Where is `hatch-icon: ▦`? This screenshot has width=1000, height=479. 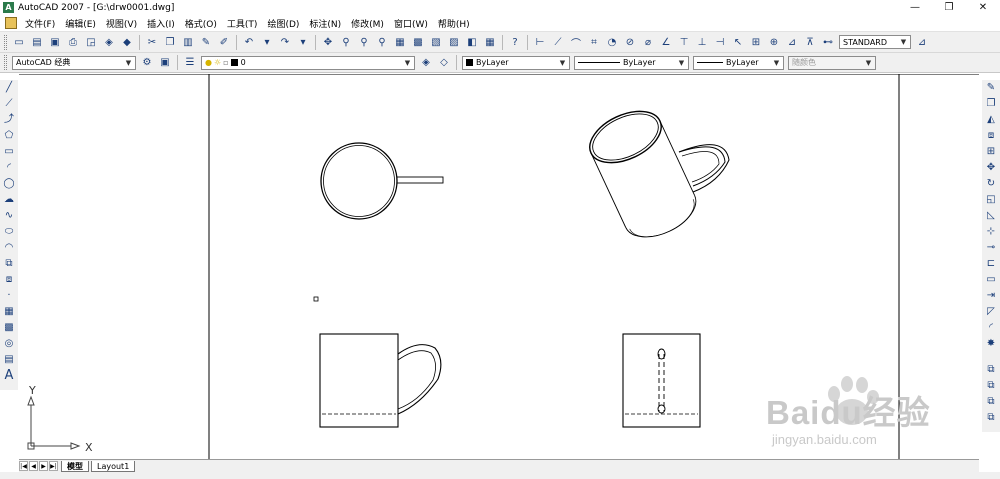 hatch-icon: ▦ is located at coordinates (9, 312).